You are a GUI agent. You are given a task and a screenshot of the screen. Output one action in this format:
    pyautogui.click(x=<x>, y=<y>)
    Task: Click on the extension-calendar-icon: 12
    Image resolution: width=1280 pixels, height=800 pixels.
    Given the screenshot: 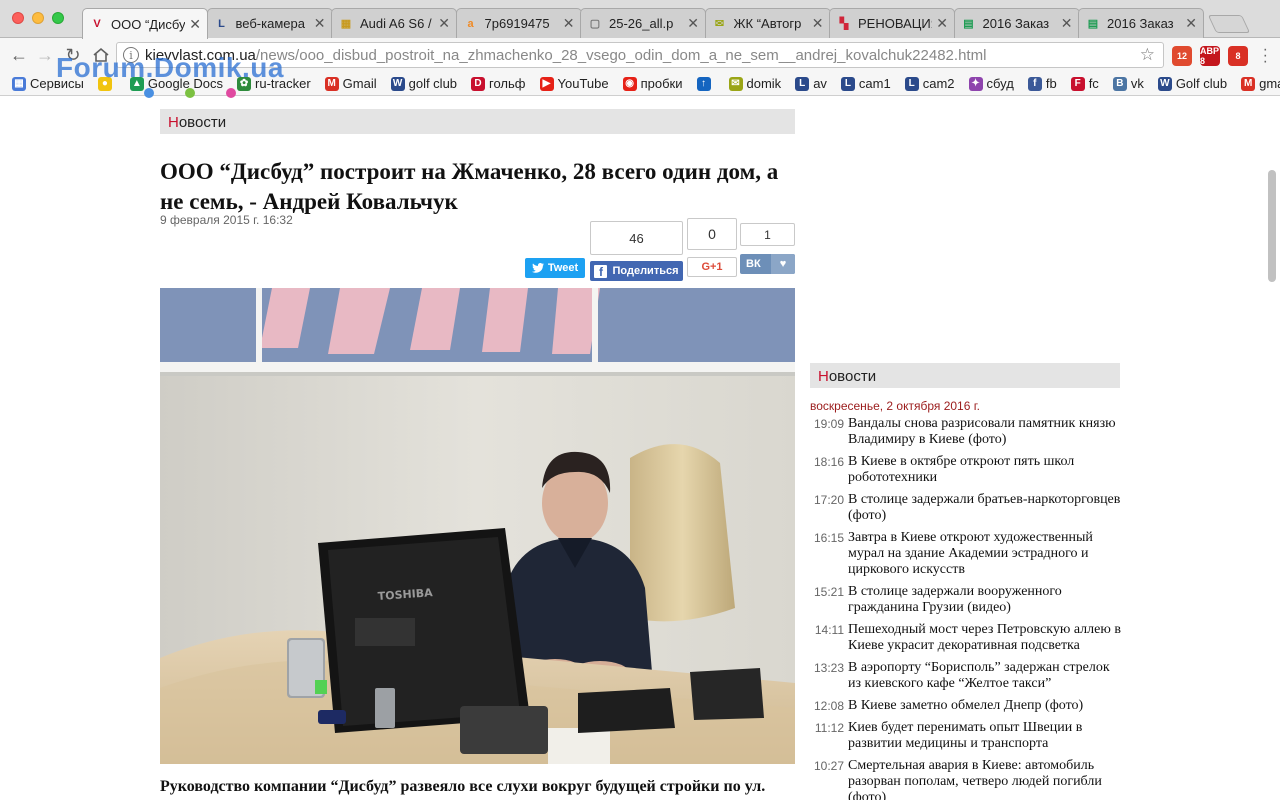 What is the action you would take?
    pyautogui.click(x=1182, y=56)
    